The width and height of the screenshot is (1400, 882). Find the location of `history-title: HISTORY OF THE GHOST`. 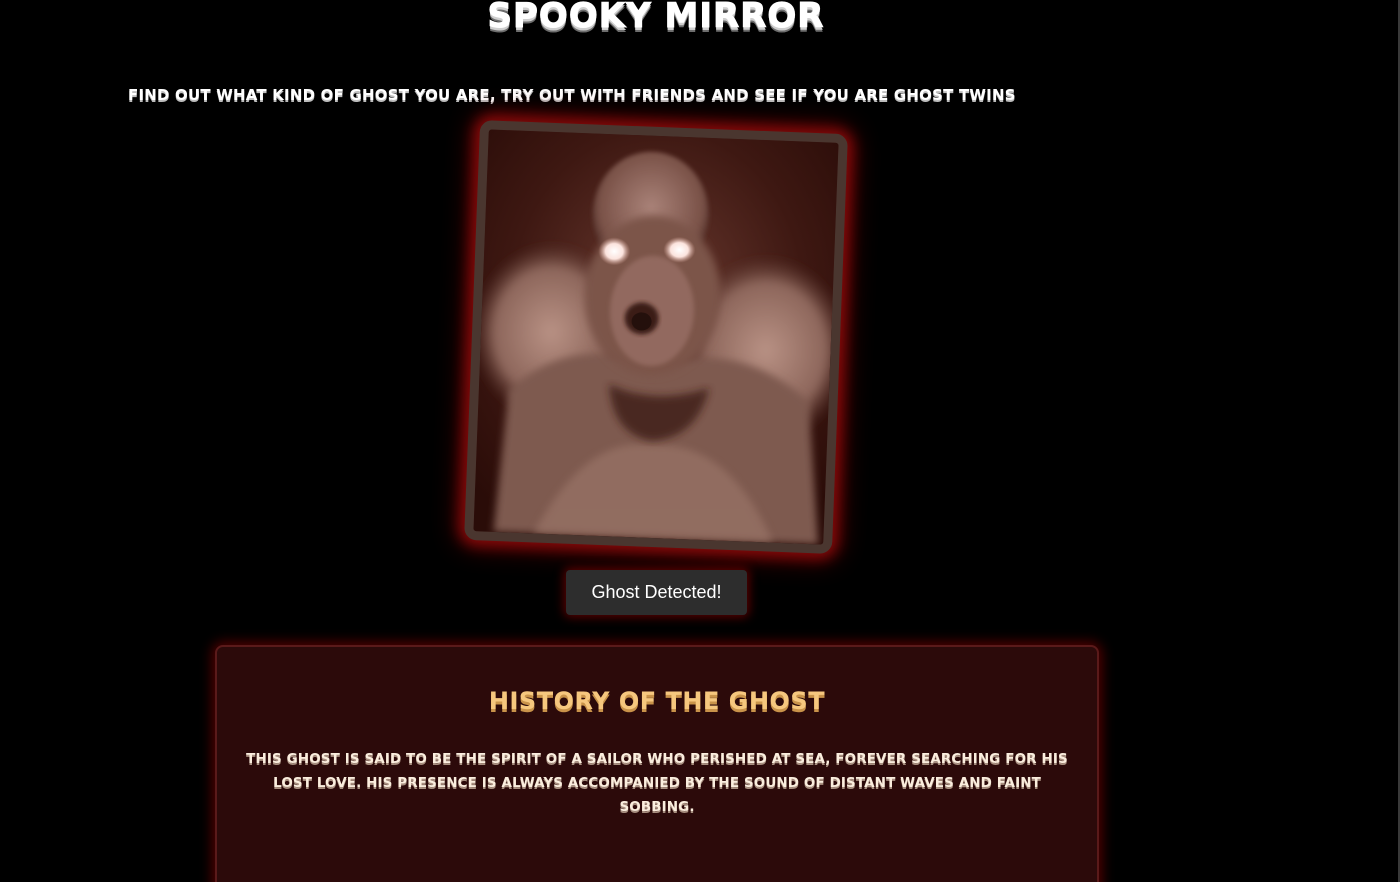

history-title: HISTORY OF THE GHOST is located at coordinates (657, 701).